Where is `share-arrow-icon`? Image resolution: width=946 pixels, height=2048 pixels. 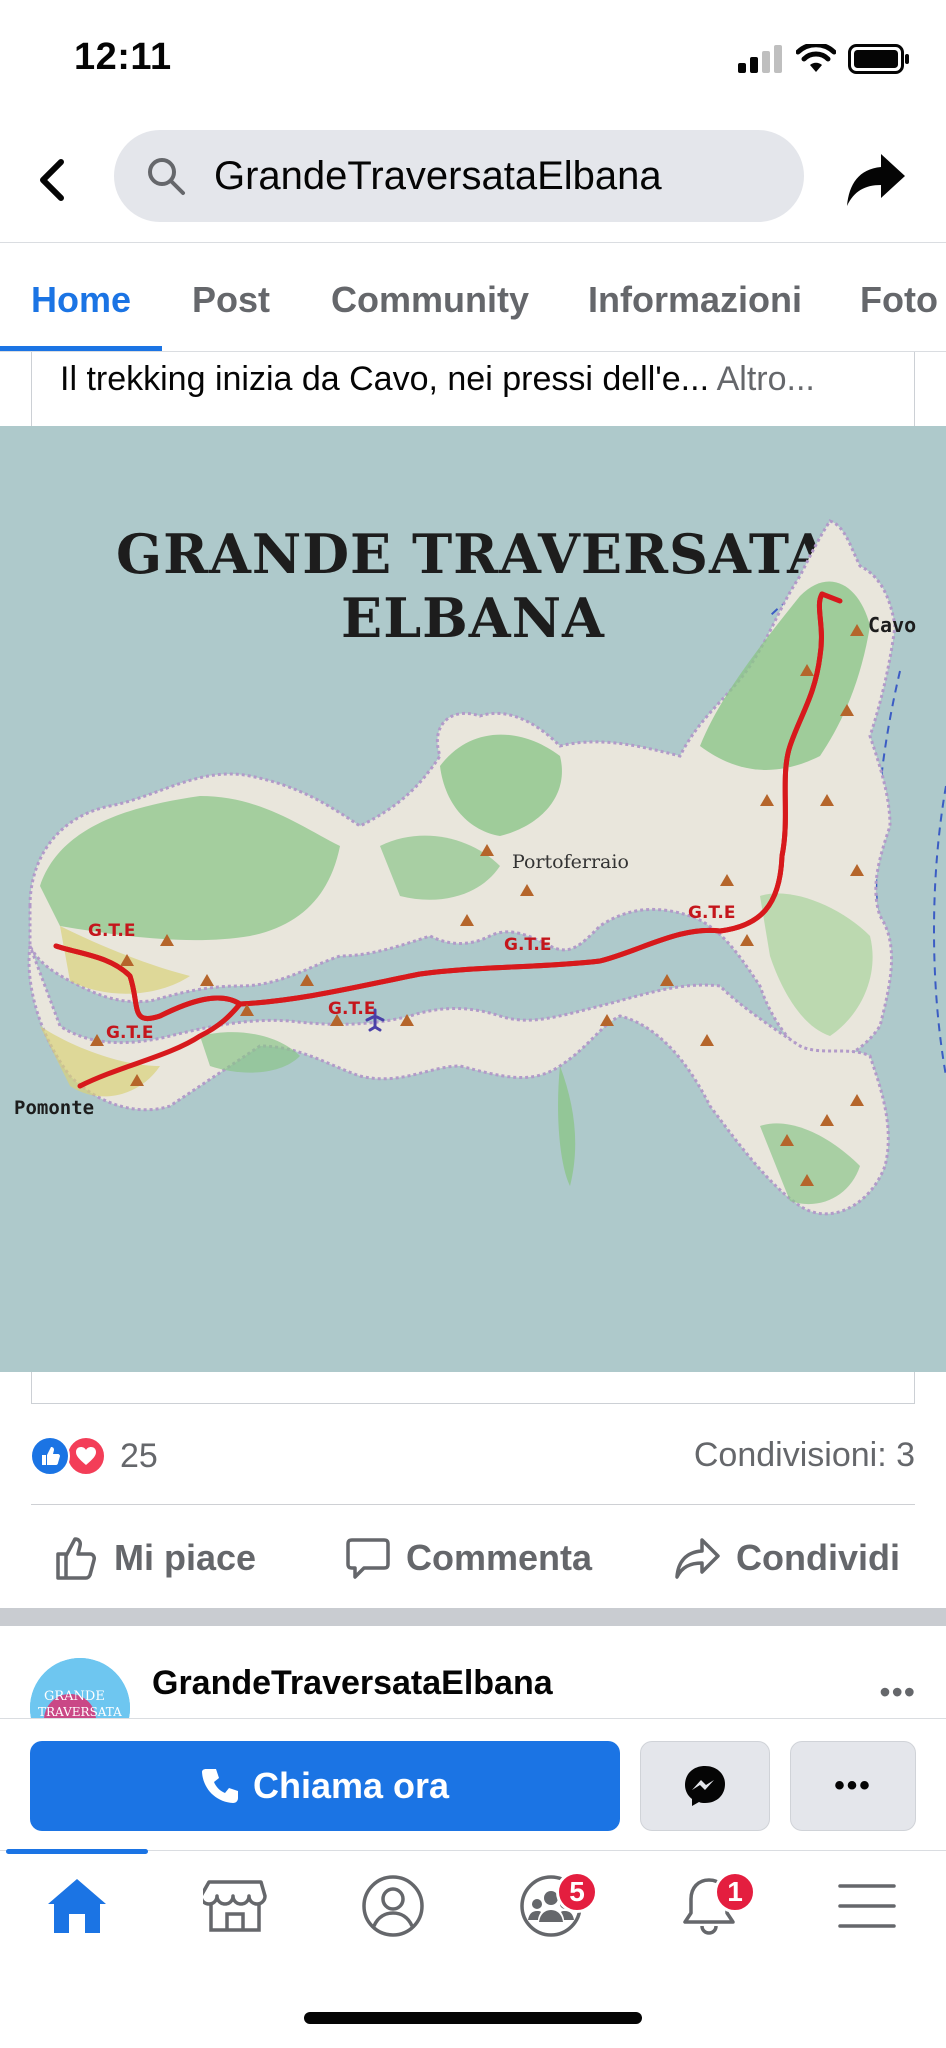
share-arrow-icon is located at coordinates (876, 180).